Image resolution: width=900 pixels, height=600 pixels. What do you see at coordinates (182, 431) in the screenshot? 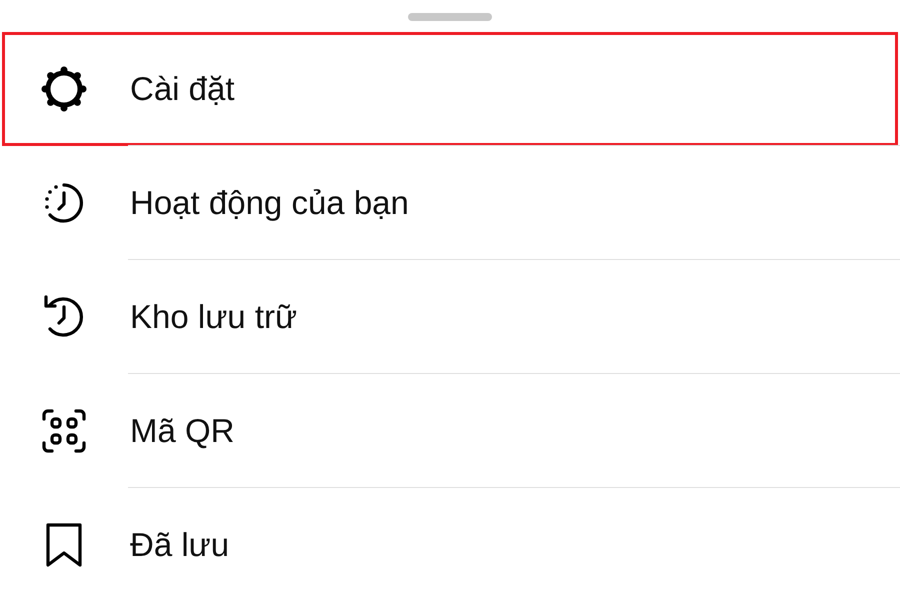
I see `menu-label: Mã QR` at bounding box center [182, 431].